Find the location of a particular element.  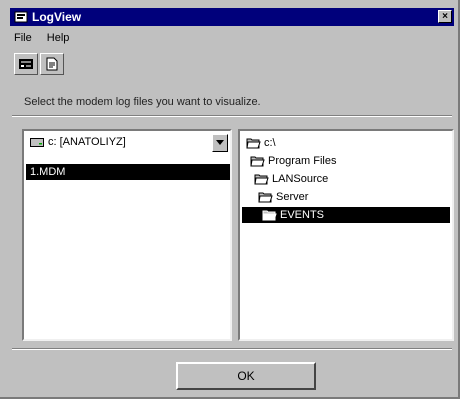

toolbar-button-modem-log is located at coordinates (26, 64).